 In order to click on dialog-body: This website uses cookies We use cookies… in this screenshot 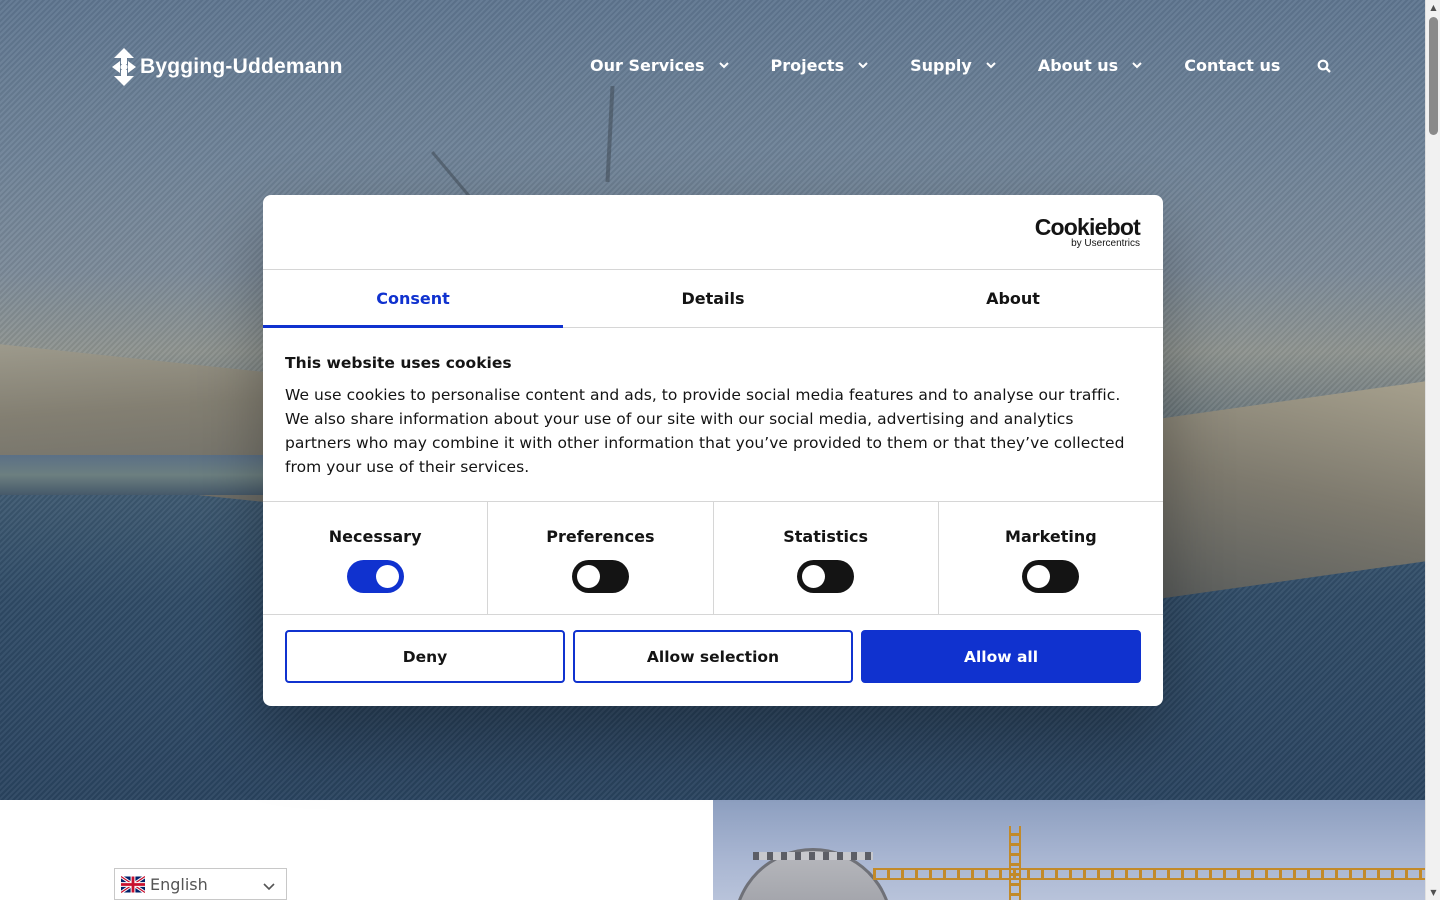, I will do `click(713, 415)`.